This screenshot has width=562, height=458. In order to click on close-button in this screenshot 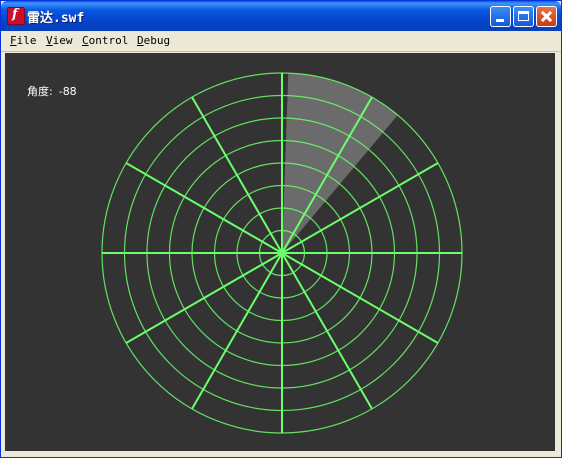, I will do `click(546, 16)`.